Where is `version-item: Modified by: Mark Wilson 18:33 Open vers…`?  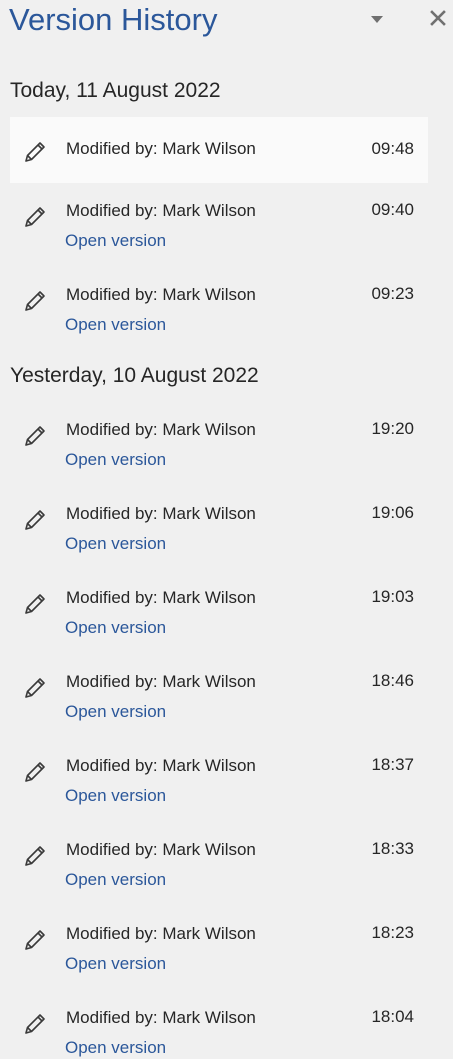
version-item: Modified by: Mark Wilson 18:33 Open vers… is located at coordinates (219, 854).